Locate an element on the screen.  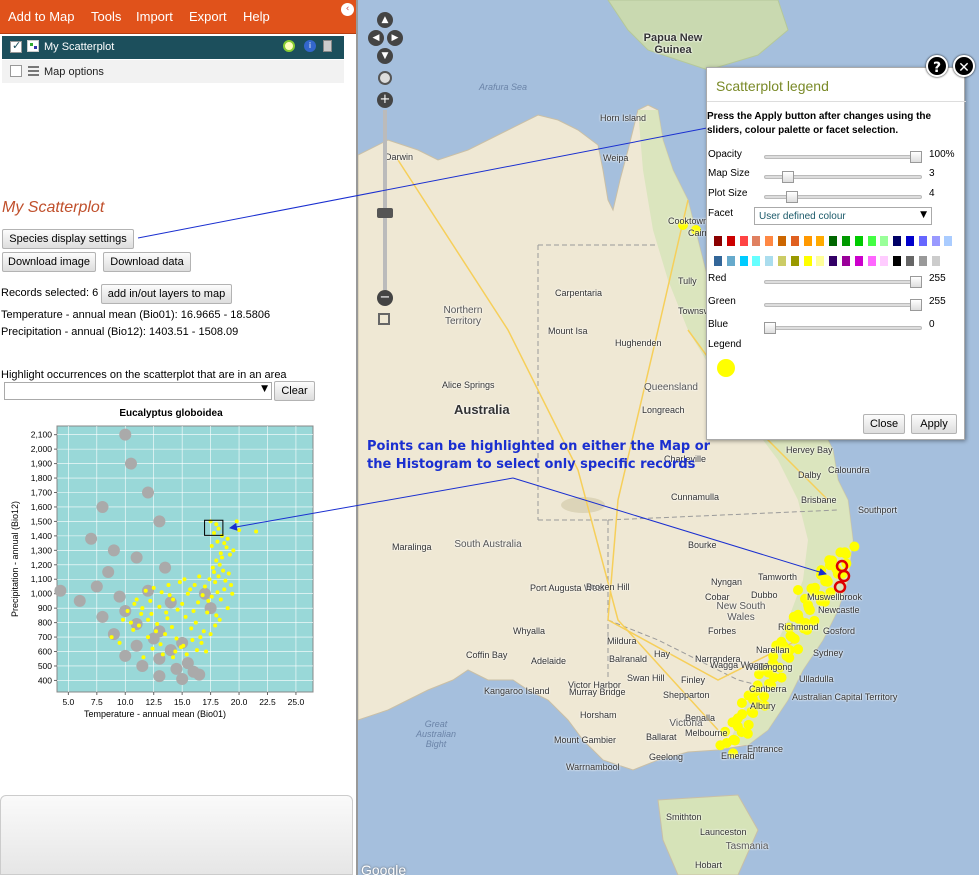
clear-button: Clear is located at coordinates (294, 391).